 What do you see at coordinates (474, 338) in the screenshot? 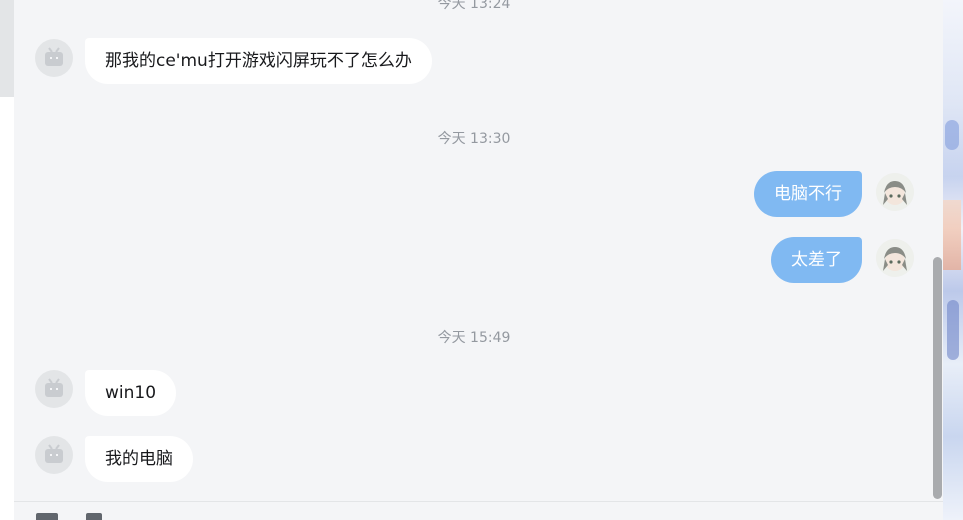
I see `timestamp: 今天 15:49` at bounding box center [474, 338].